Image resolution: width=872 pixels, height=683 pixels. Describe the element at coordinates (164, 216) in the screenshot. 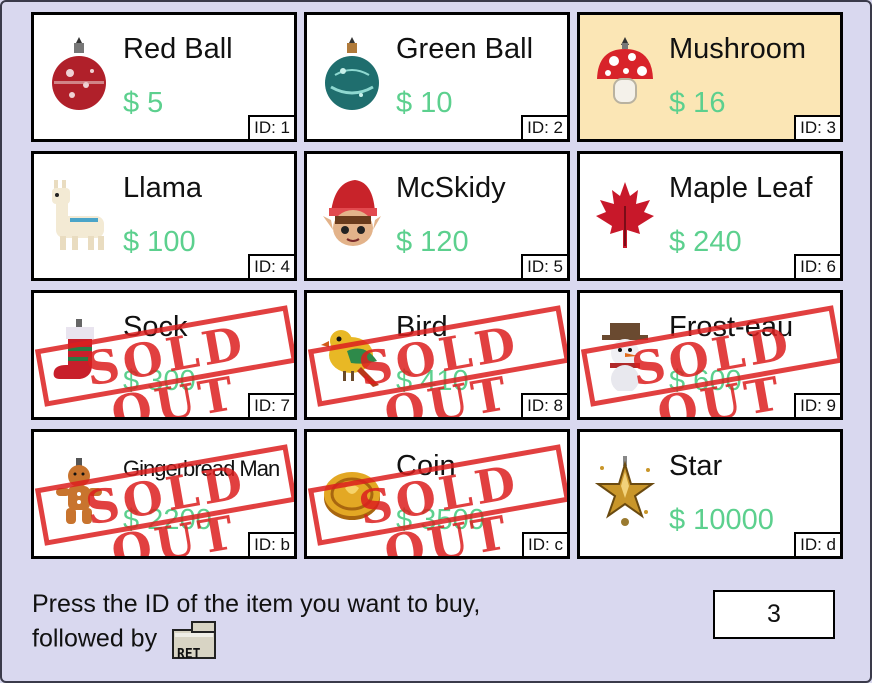

I see `item-card-llama: Llama $ 100 ID: 4` at that location.